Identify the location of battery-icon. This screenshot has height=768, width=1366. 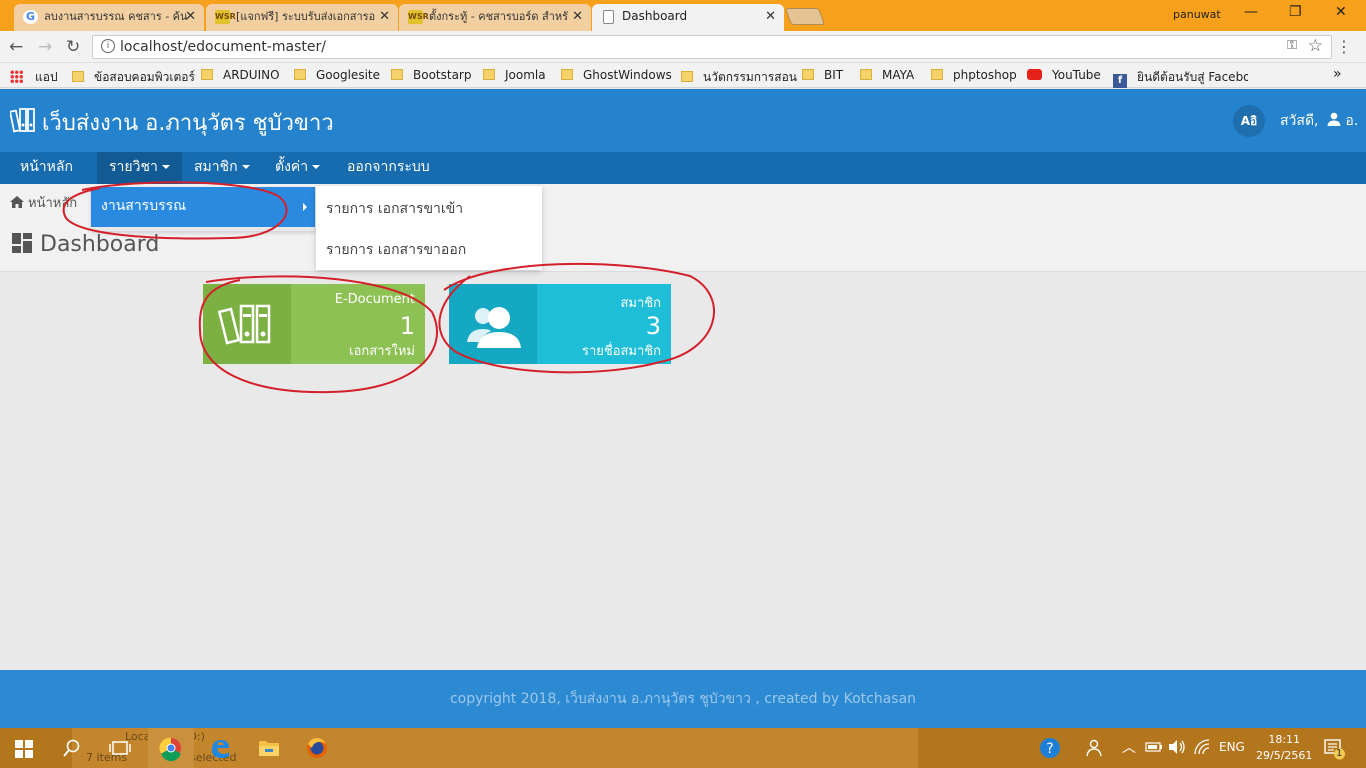
(1154, 747).